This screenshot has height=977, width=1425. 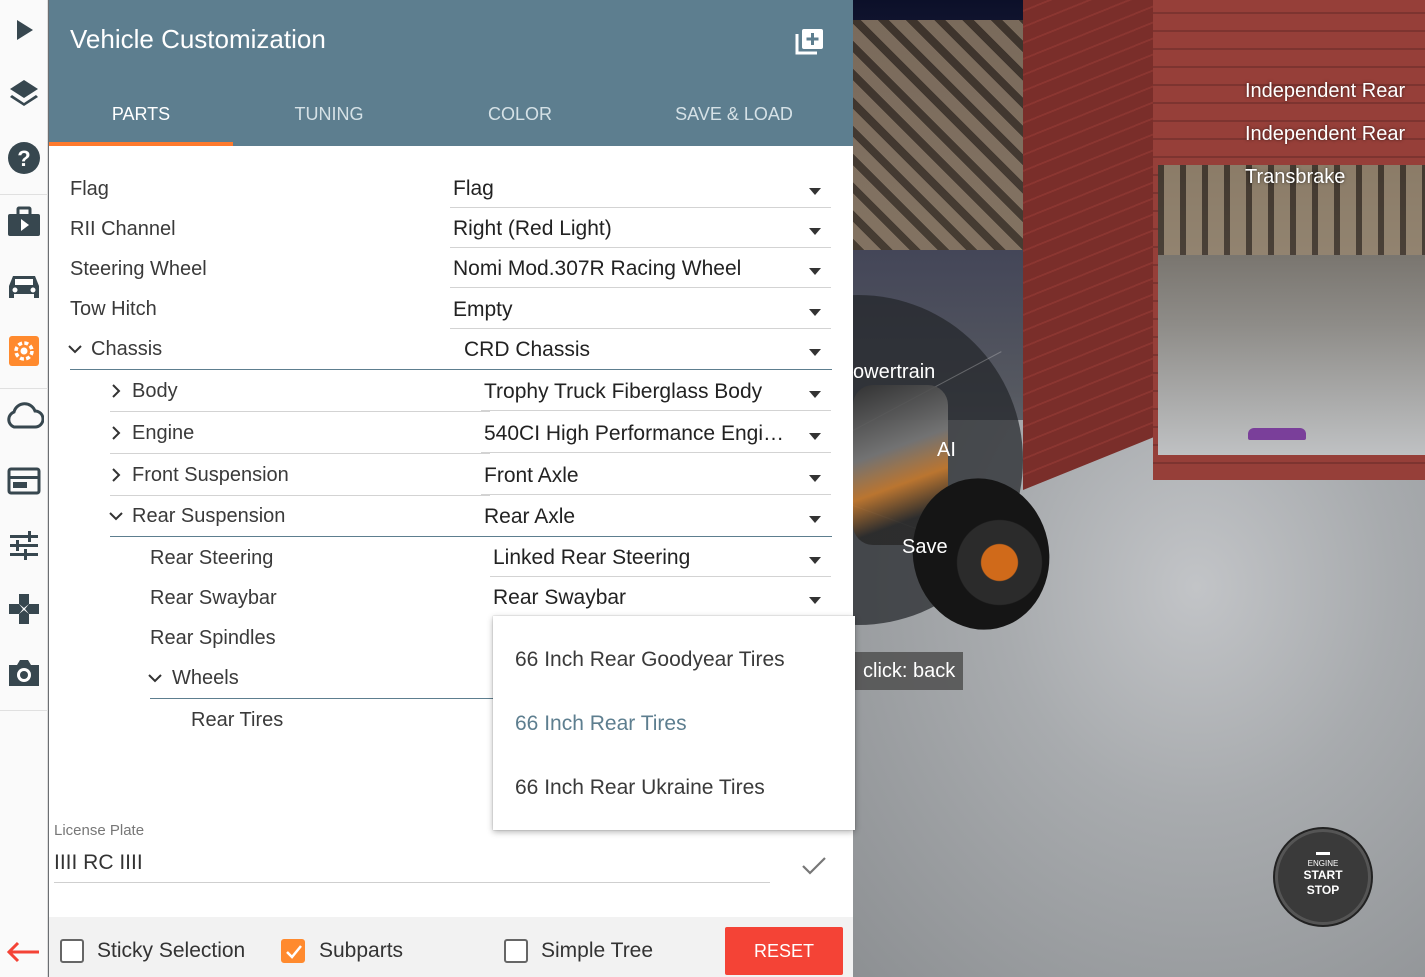 I want to click on license-plate-input: IIII RC IIII, so click(x=98, y=863).